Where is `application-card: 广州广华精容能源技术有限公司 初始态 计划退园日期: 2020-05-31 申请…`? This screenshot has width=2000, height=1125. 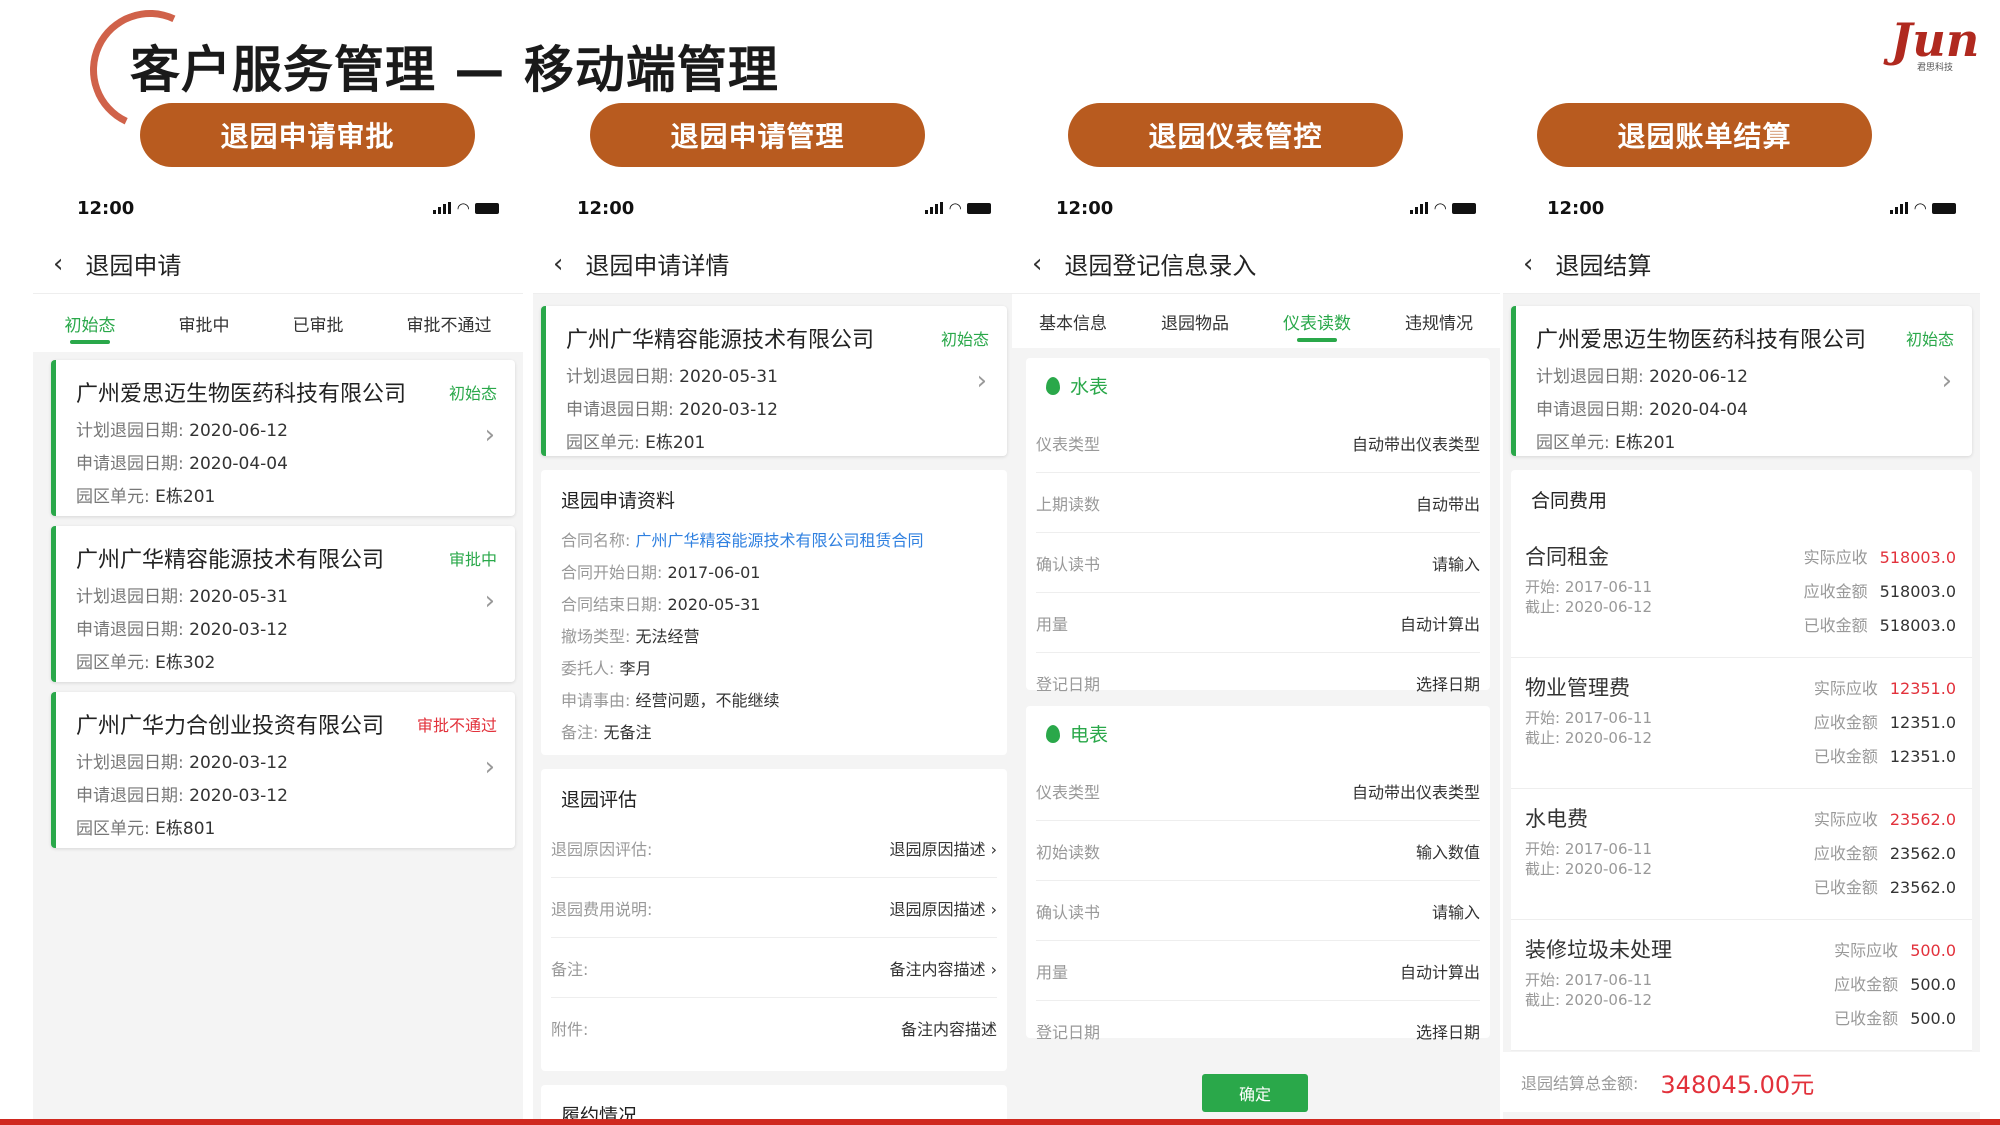
application-card: 广州广华精容能源技术有限公司 初始态 计划退园日期: 2020-05-31 申请… is located at coordinates (774, 381).